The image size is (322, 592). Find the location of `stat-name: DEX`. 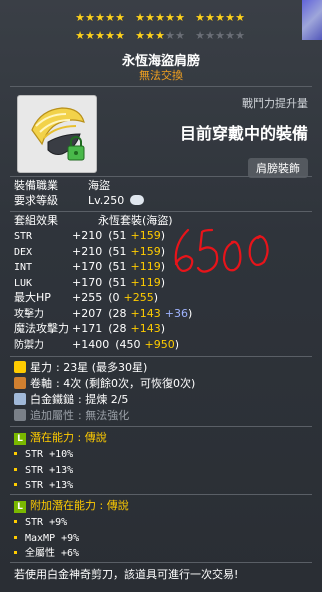

stat-name: DEX is located at coordinates (23, 252).